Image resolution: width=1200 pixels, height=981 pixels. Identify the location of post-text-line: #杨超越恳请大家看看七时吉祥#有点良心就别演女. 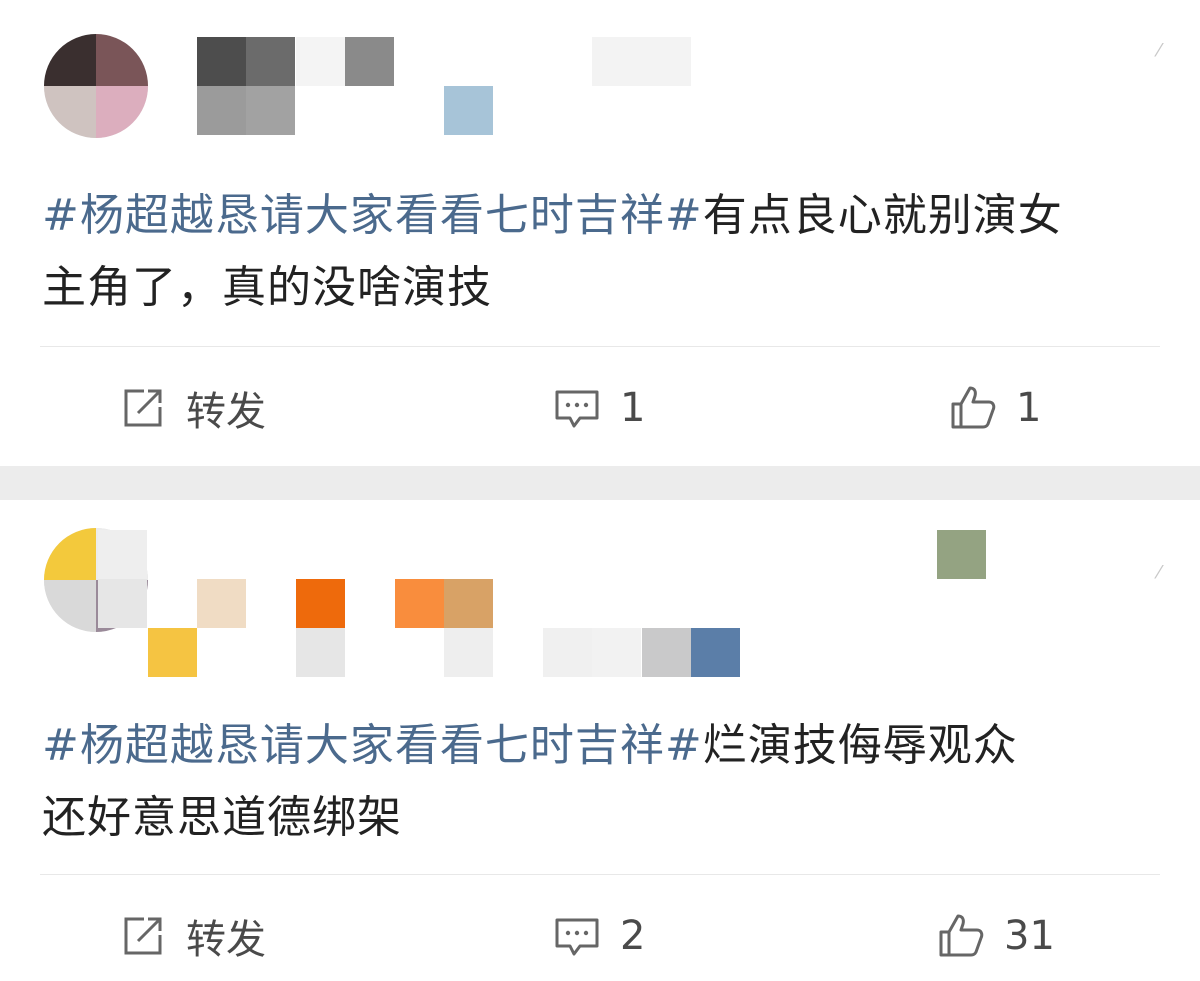
(602, 216).